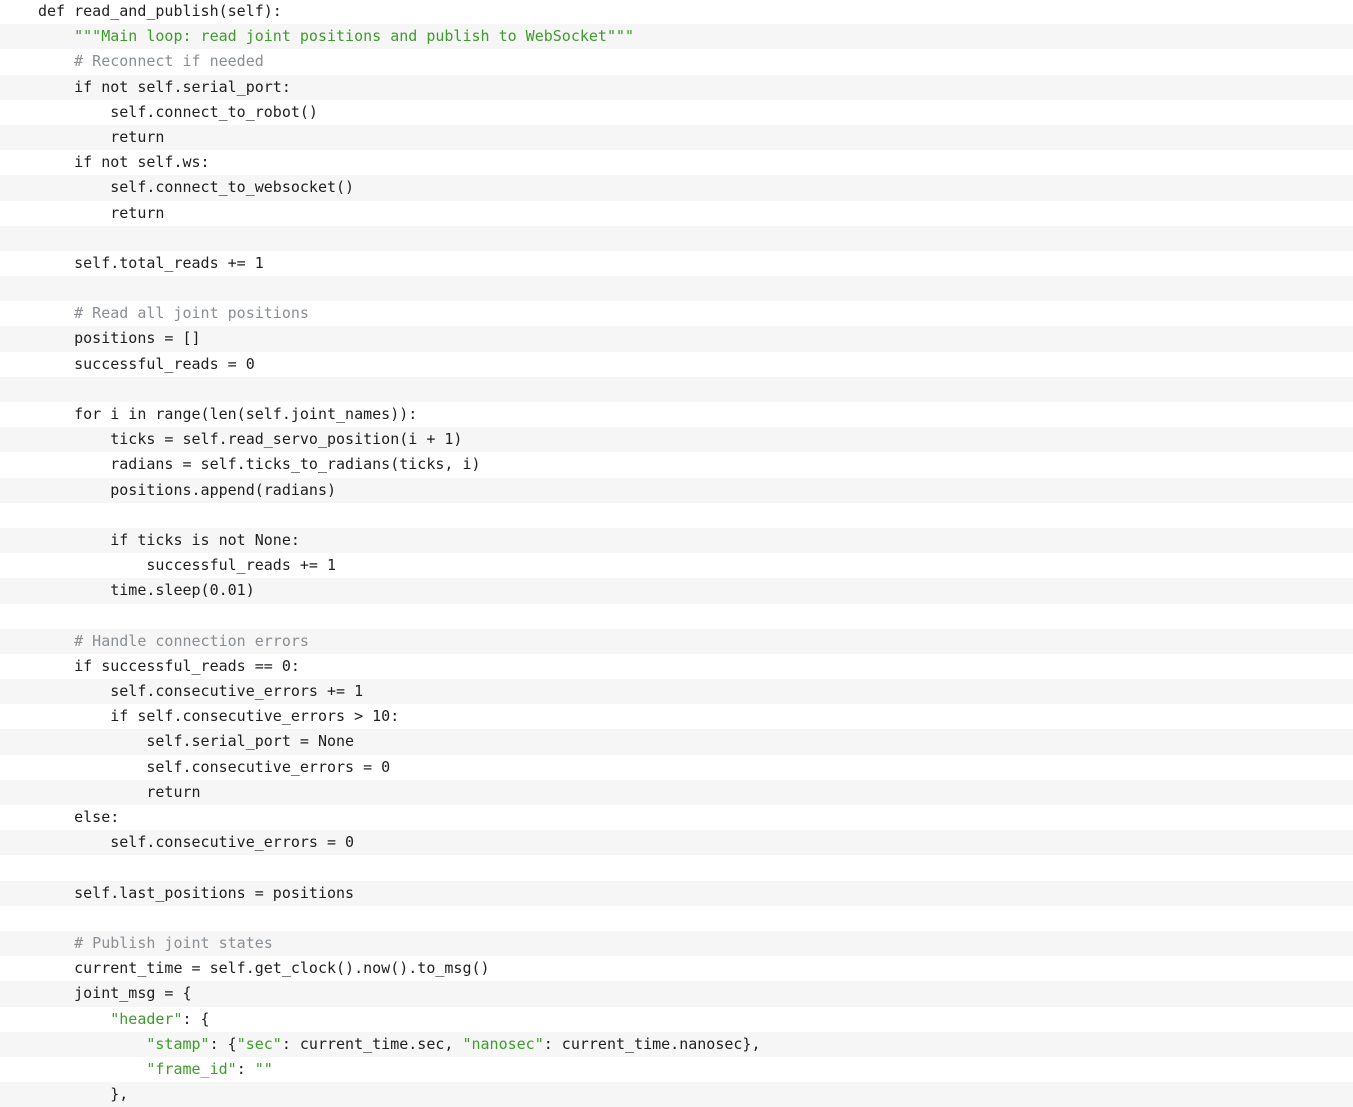 The width and height of the screenshot is (1353, 1107). I want to click on code-line: ticks = self.read_servo_position(i + 1), so click(676, 440).